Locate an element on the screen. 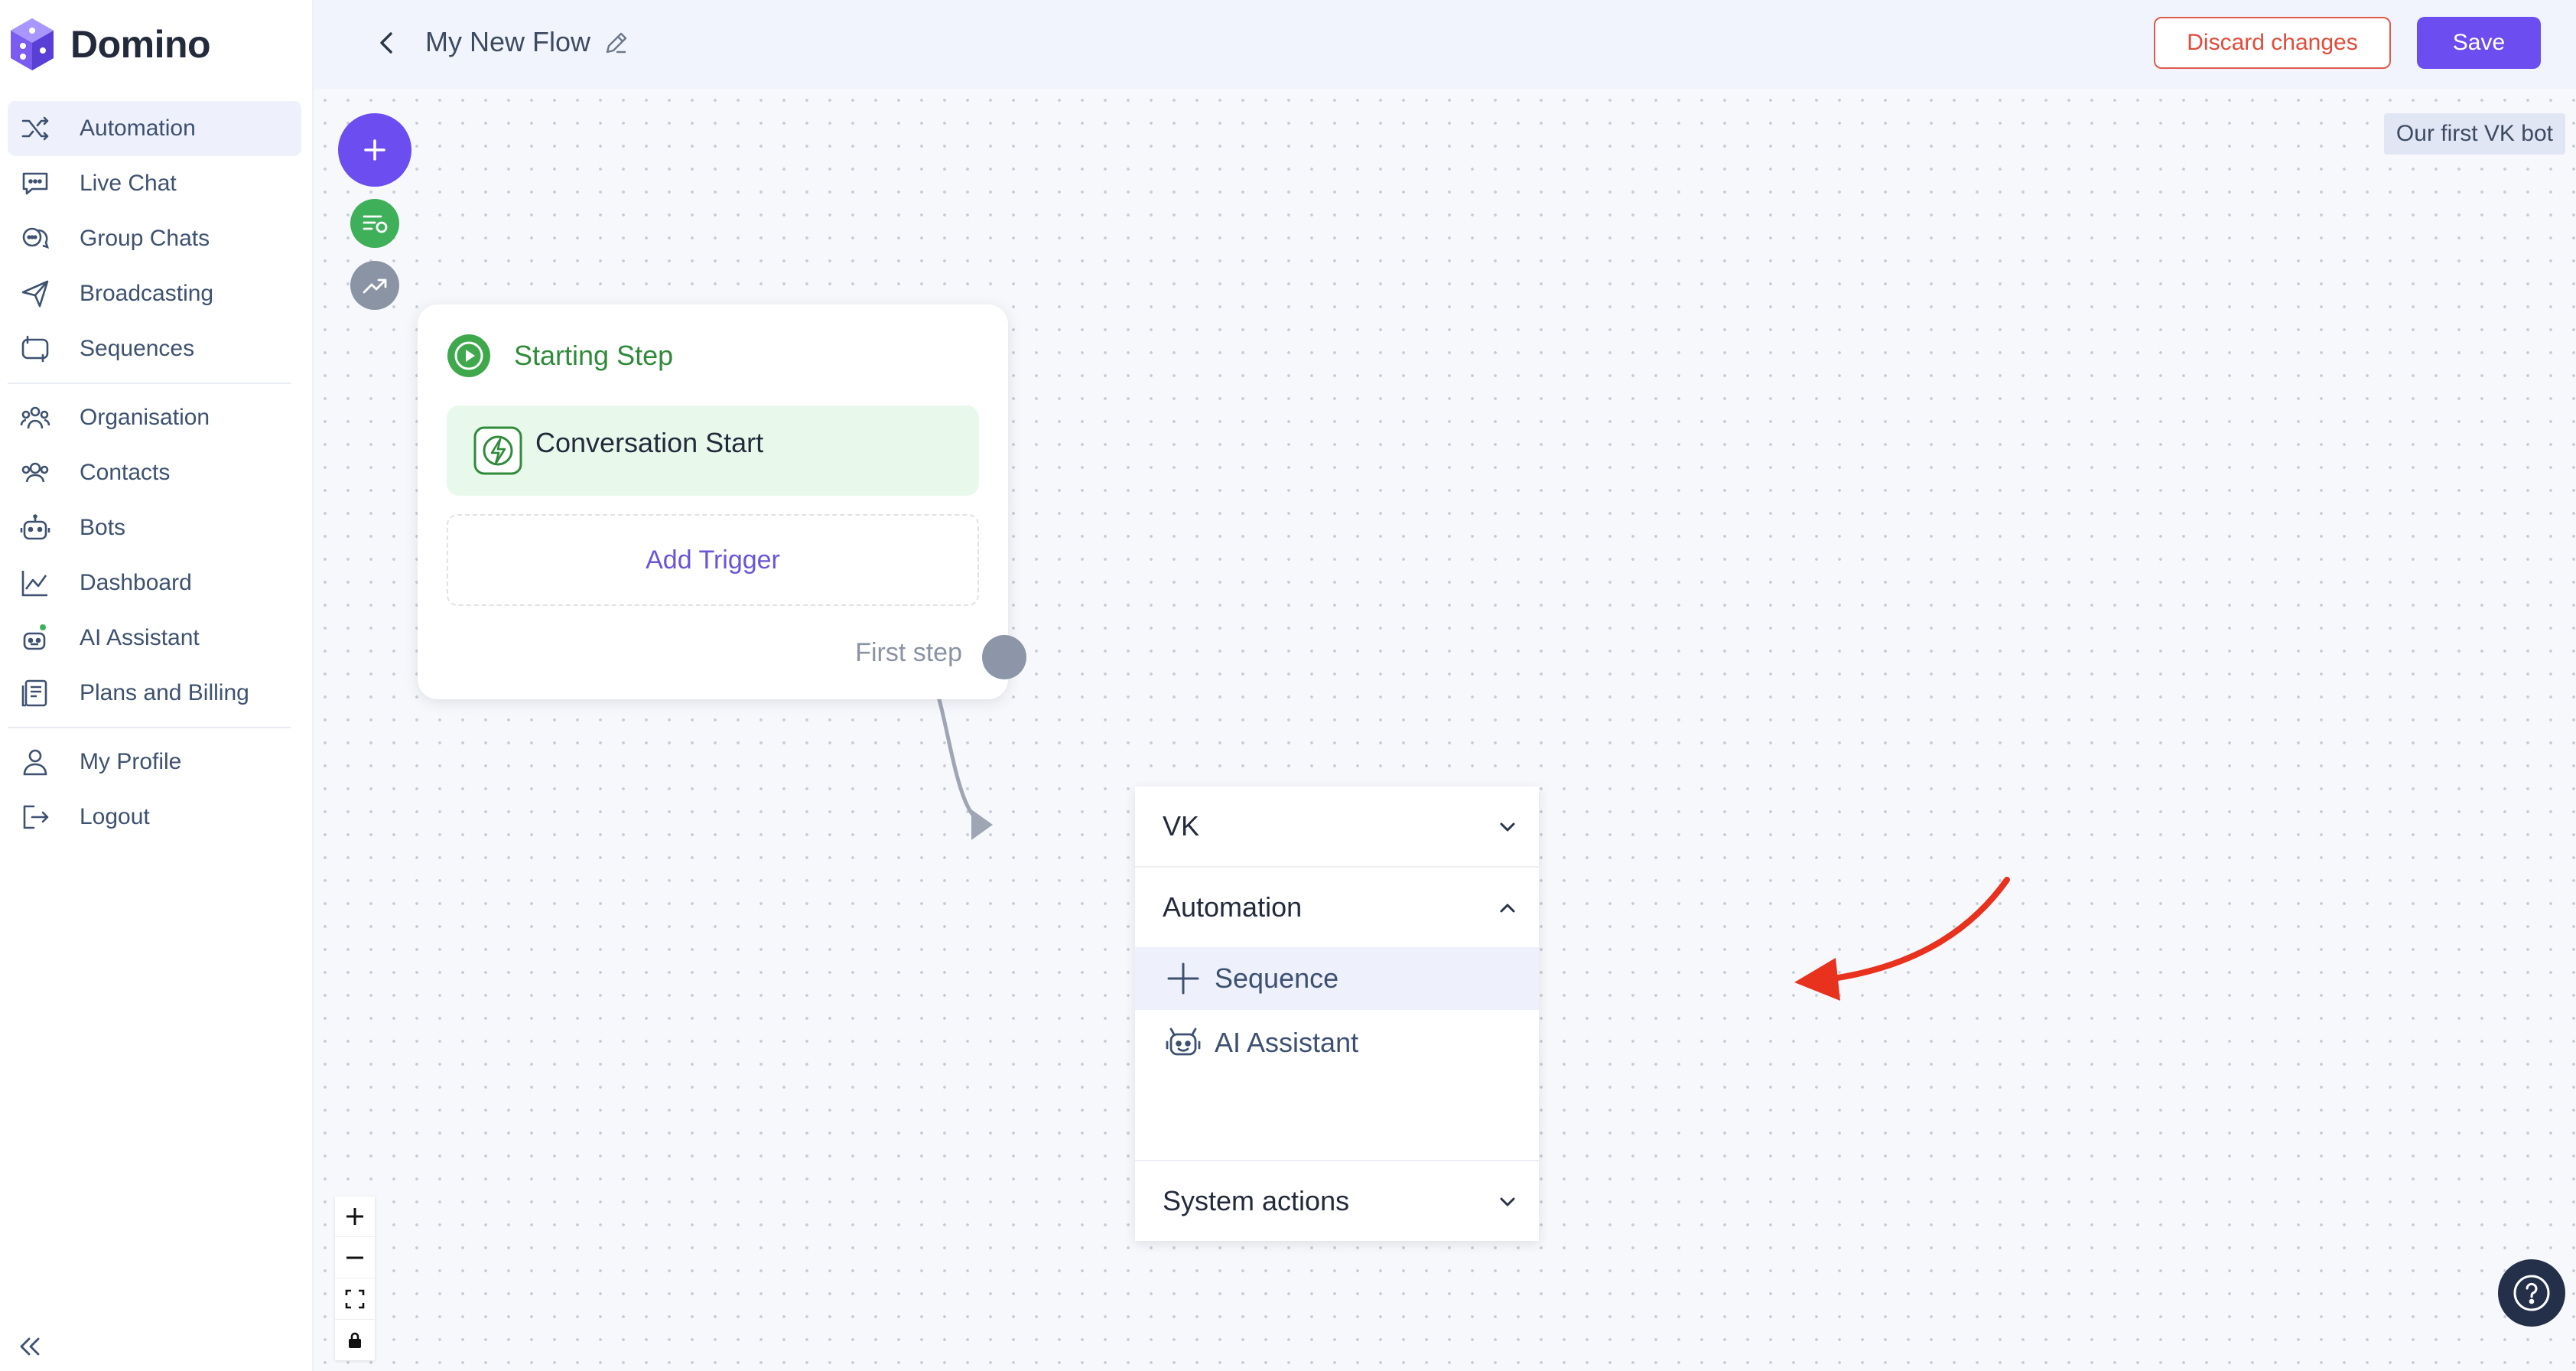 Image resolution: width=2576 pixels, height=1371 pixels. discard-changes-button: Discard changes is located at coordinates (2272, 43).